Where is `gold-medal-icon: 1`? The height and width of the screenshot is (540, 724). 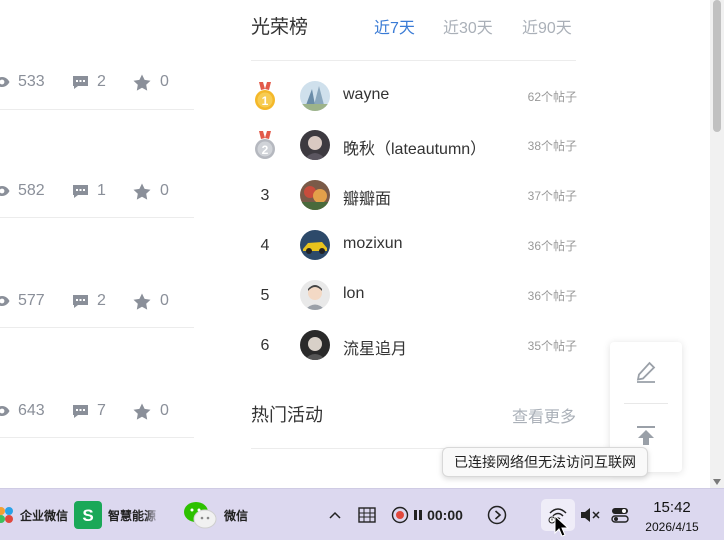
gold-medal-icon: 1 is located at coordinates (265, 97).